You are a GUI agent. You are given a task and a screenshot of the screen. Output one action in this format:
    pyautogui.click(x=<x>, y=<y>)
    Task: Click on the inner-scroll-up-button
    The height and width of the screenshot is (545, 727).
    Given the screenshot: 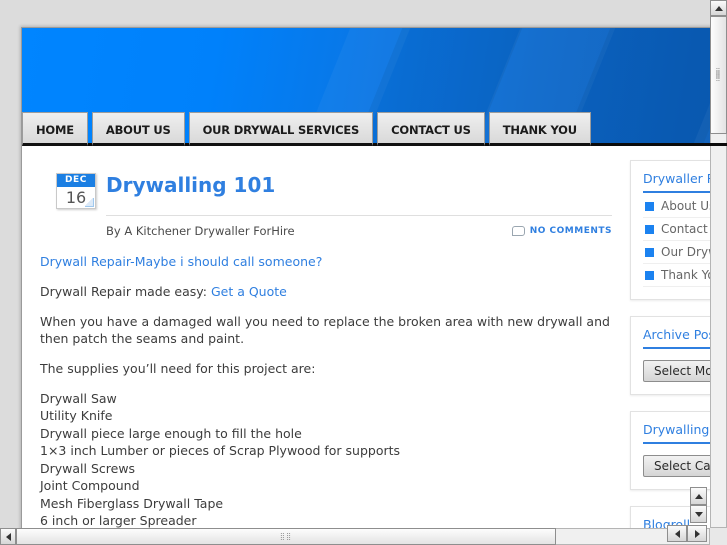 What is the action you would take?
    pyautogui.click(x=698, y=496)
    